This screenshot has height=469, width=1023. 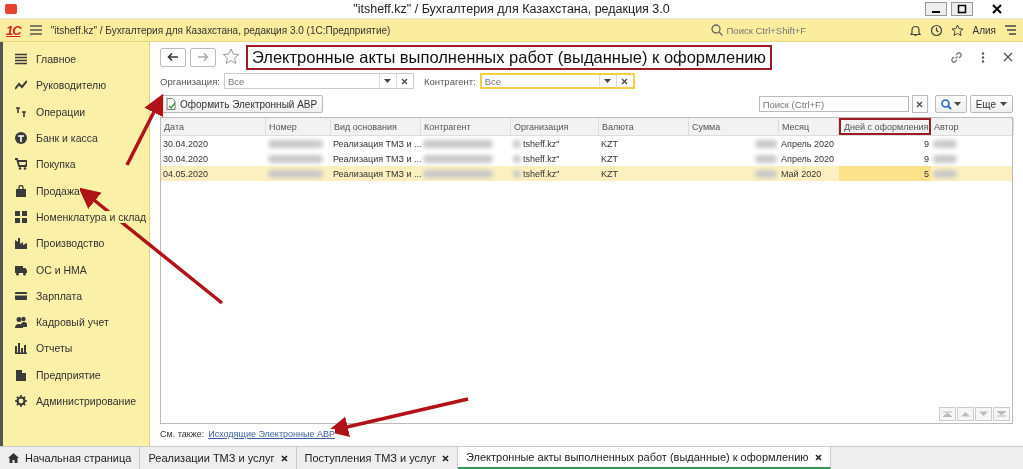 What do you see at coordinates (809, 126) in the screenshot?
I see `column-header: Месяц` at bounding box center [809, 126].